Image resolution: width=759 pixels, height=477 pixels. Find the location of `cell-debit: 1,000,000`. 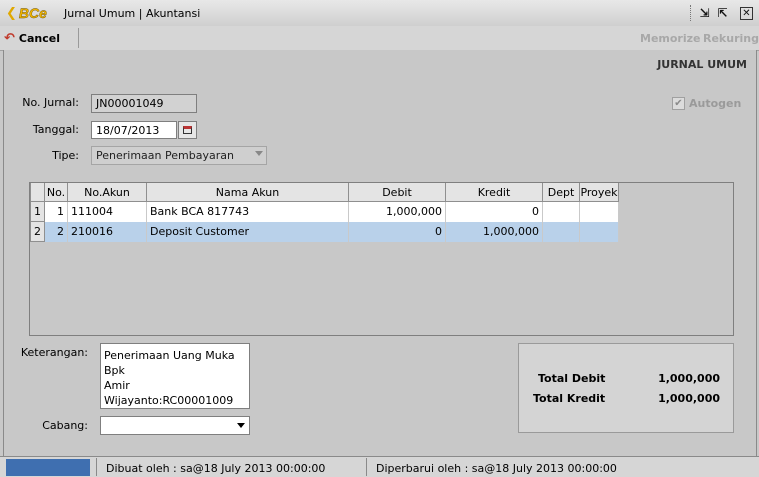

cell-debit: 1,000,000 is located at coordinates (397, 211).